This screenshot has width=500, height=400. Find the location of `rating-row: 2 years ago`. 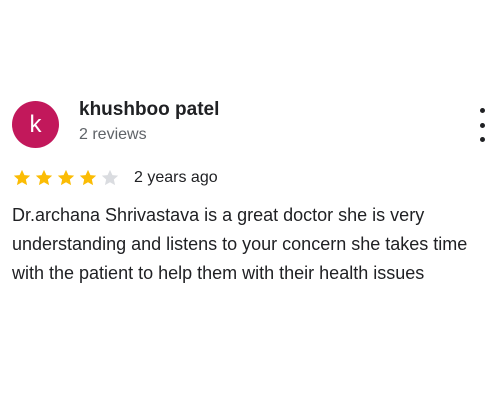

rating-row: 2 years ago is located at coordinates (115, 178).